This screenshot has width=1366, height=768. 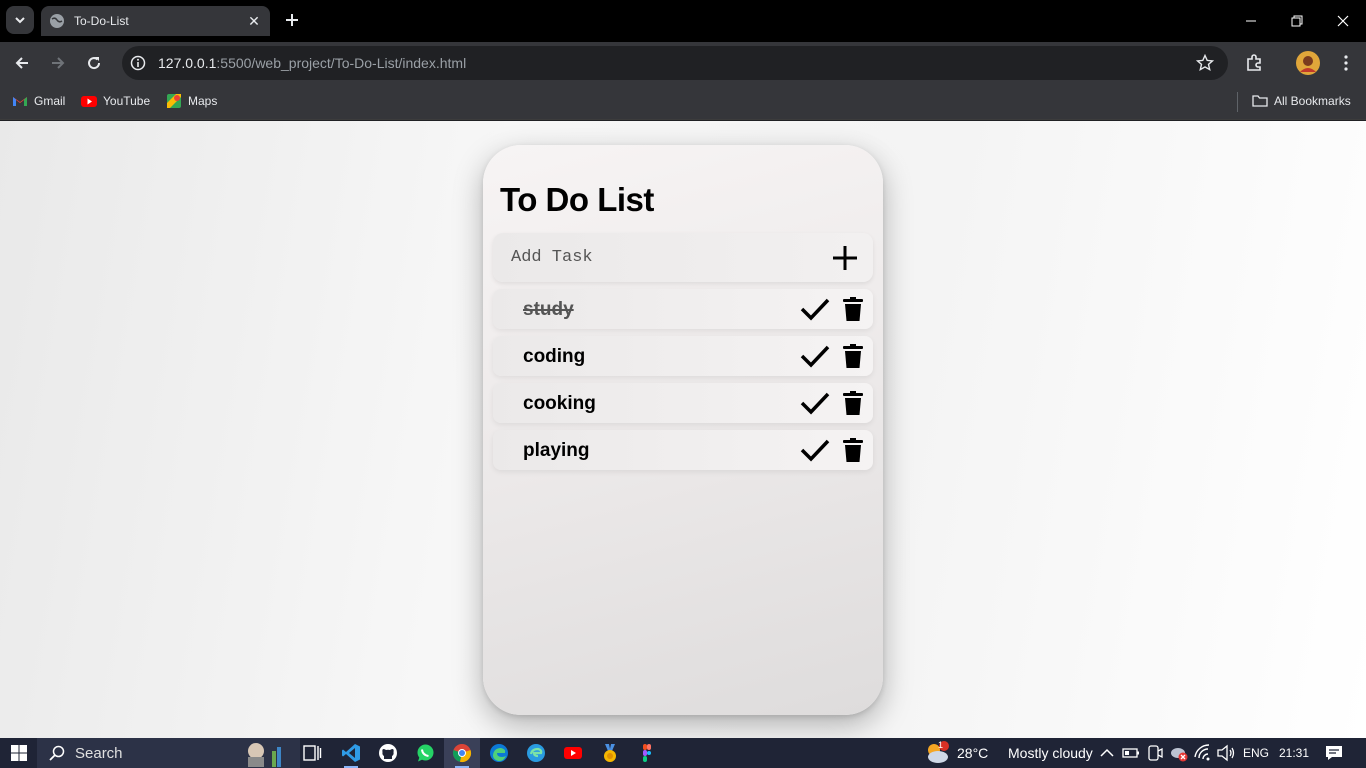 I want to click on url-host: 127.0.0.1, so click(x=187, y=63).